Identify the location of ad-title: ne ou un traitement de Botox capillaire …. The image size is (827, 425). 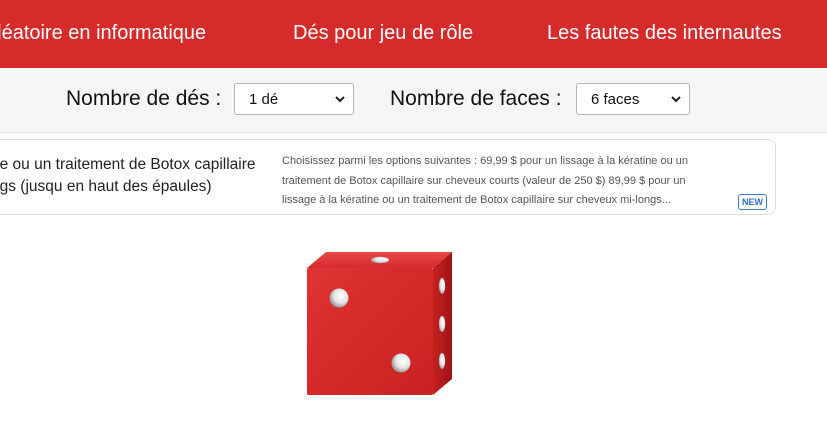
(138, 176).